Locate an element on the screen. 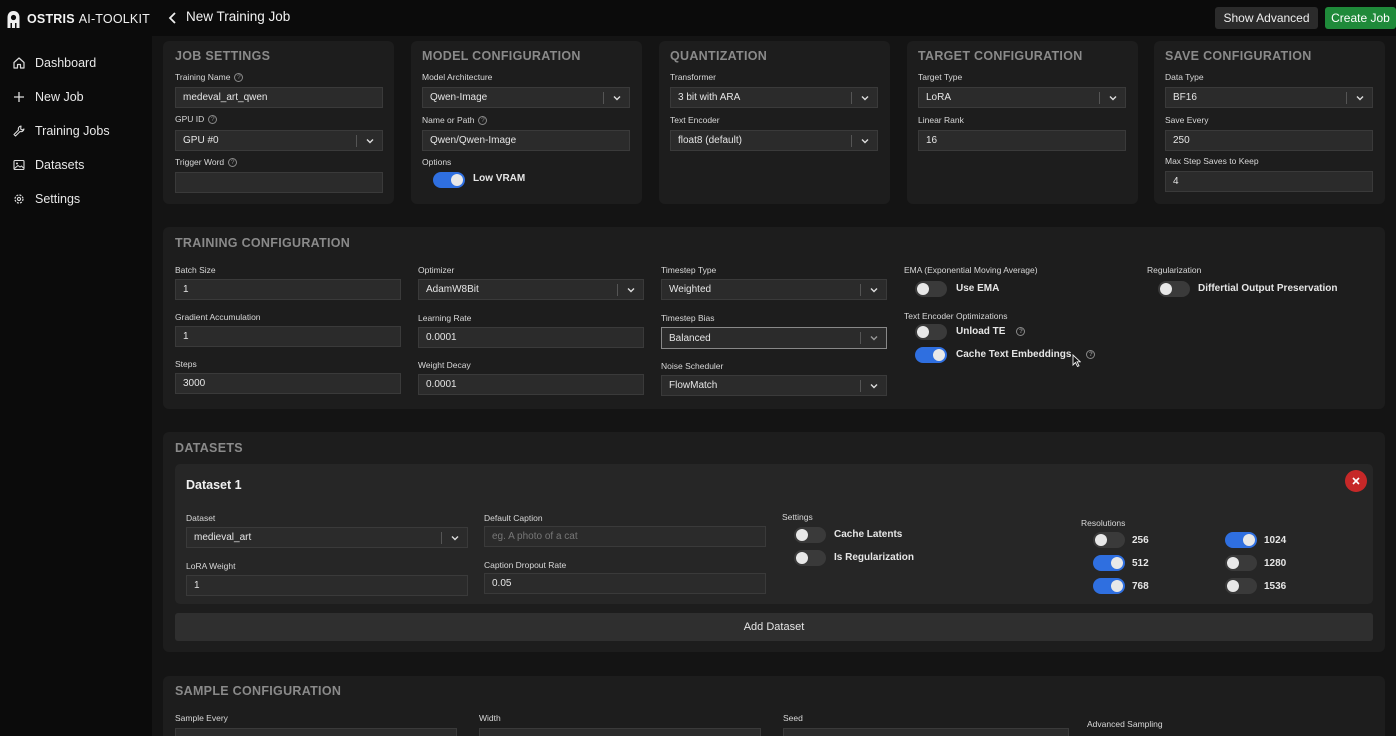  resolution-1024-toggle is located at coordinates (1241, 540).